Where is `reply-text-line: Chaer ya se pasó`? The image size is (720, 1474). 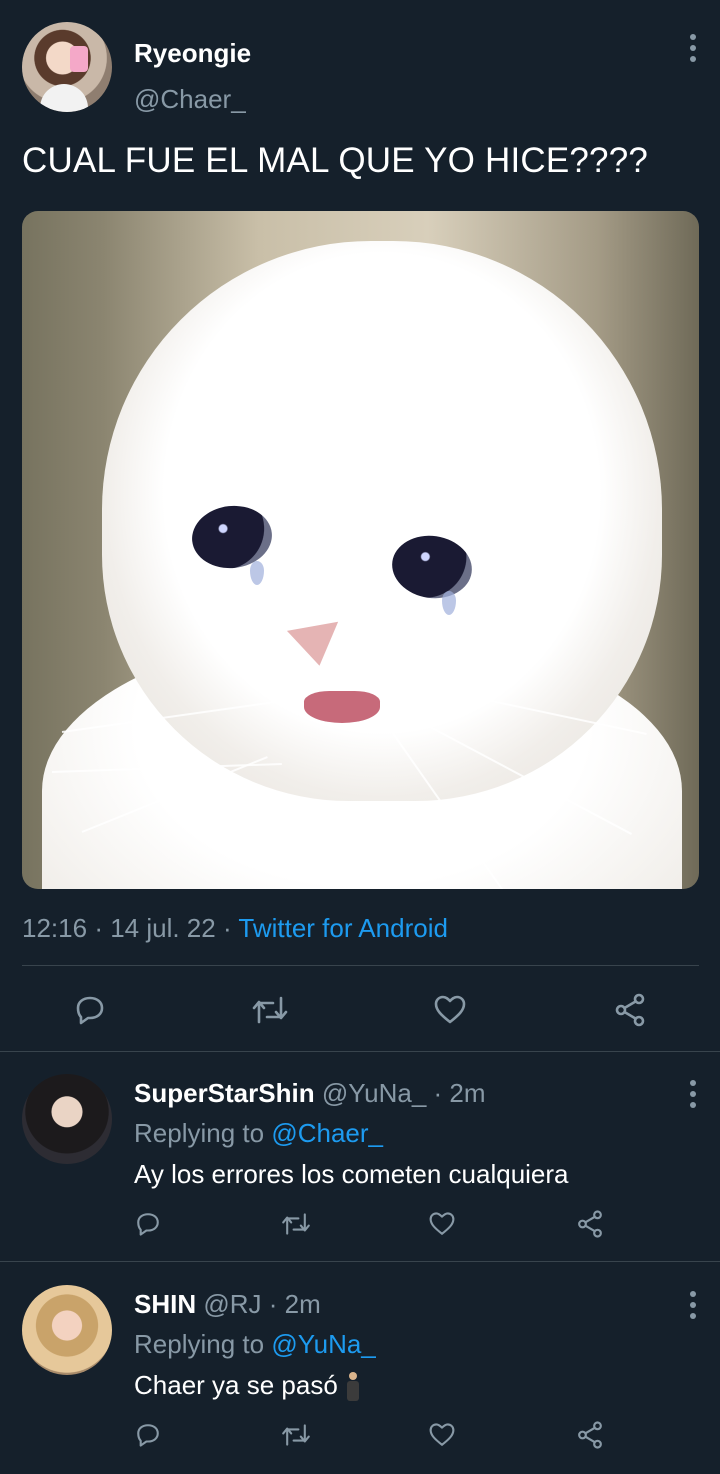 reply-text-line: Chaer ya se pasó is located at coordinates (247, 1386).